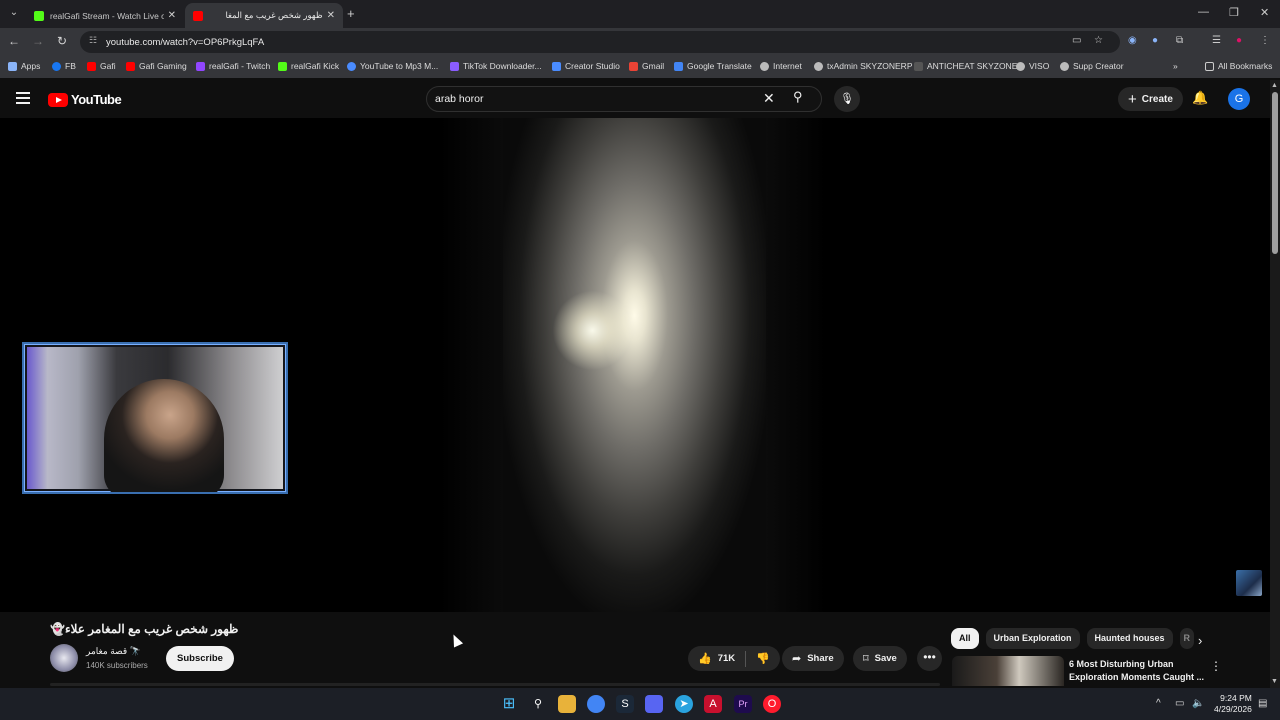 The image size is (1280, 720). What do you see at coordinates (156, 66) in the screenshot?
I see `bookmark-gafi-gaming: Gafi Gaming` at bounding box center [156, 66].